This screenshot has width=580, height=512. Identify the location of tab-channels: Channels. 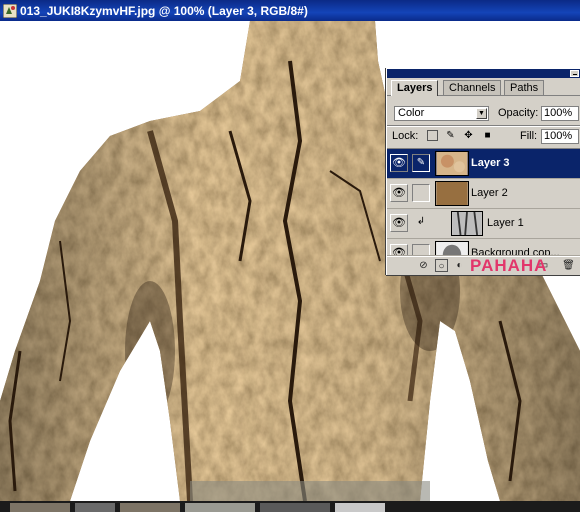
(472, 87).